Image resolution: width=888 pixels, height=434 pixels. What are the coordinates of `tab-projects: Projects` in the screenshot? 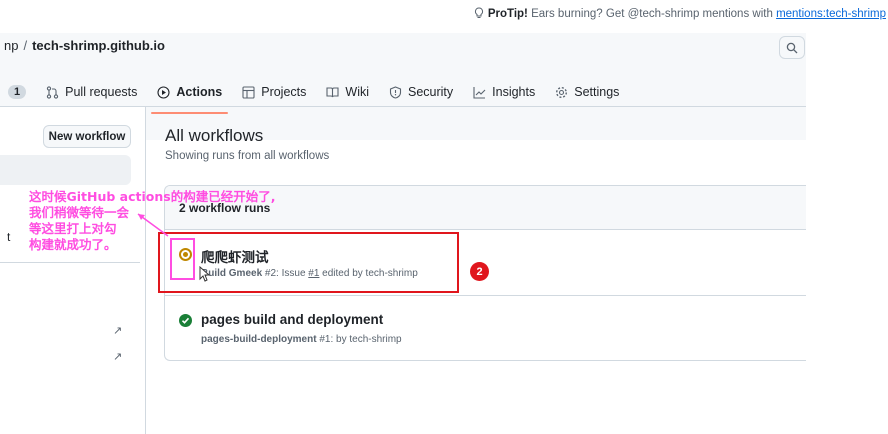 It's located at (274, 92).